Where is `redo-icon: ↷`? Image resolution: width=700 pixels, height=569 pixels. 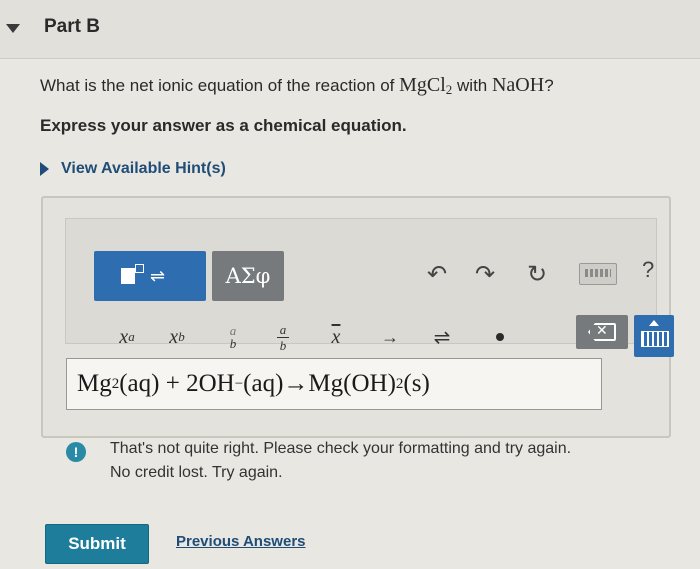 redo-icon: ↷ is located at coordinates (485, 274).